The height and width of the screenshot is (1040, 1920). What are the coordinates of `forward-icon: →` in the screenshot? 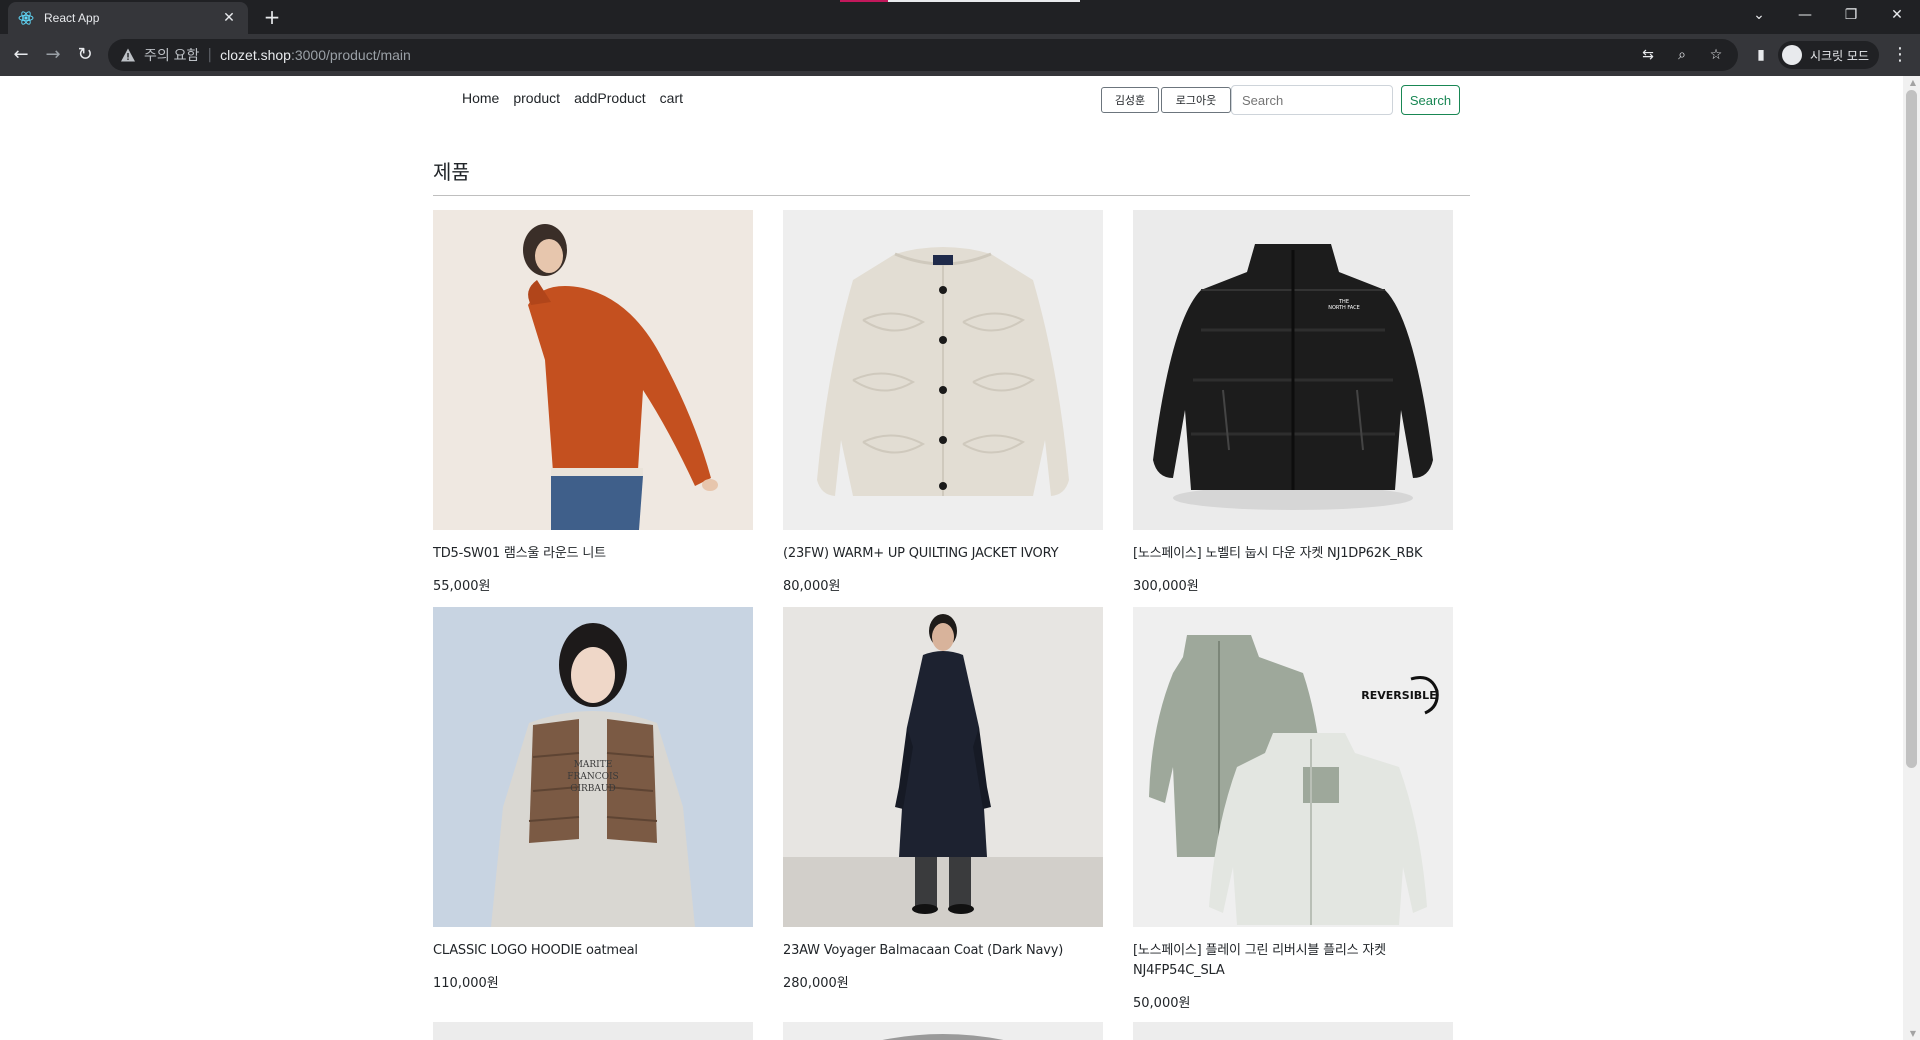 It's located at (53, 55).